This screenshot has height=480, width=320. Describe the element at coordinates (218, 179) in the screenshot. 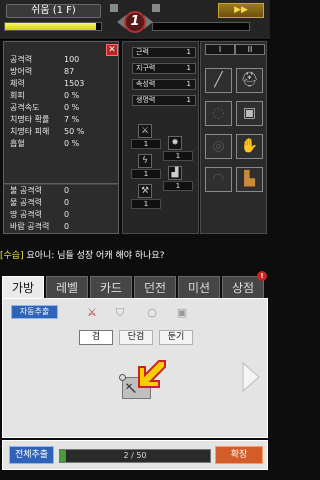

I see `belt-slot: ◠` at that location.